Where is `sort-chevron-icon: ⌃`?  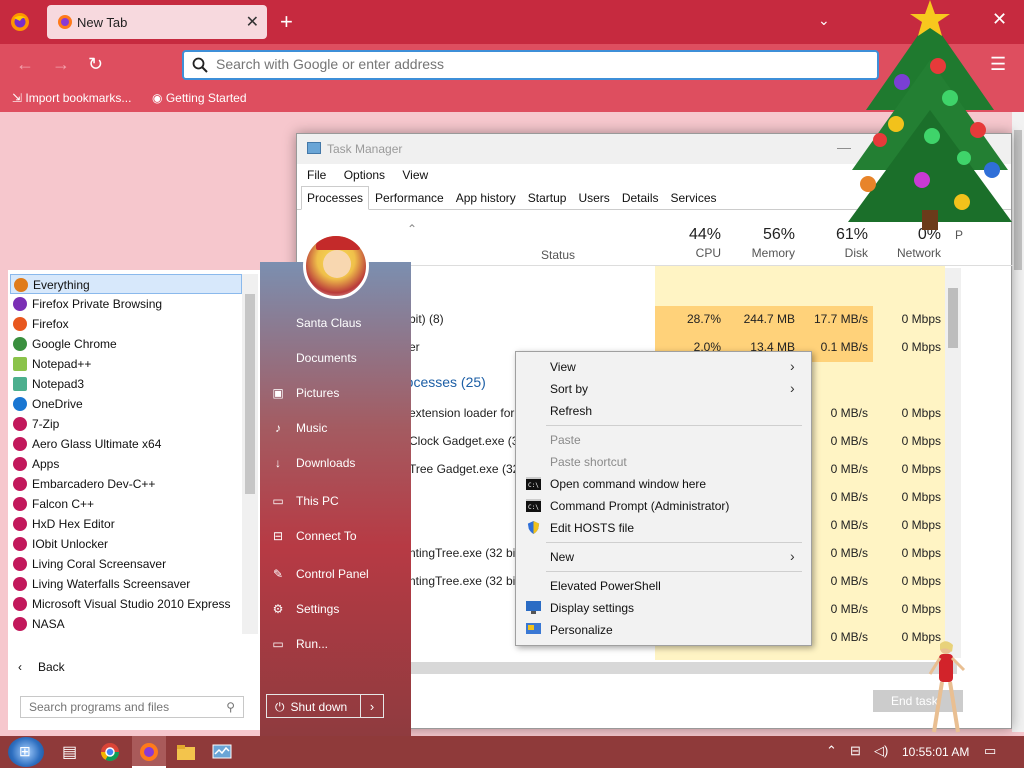
sort-chevron-icon: ⌃ is located at coordinates (412, 229).